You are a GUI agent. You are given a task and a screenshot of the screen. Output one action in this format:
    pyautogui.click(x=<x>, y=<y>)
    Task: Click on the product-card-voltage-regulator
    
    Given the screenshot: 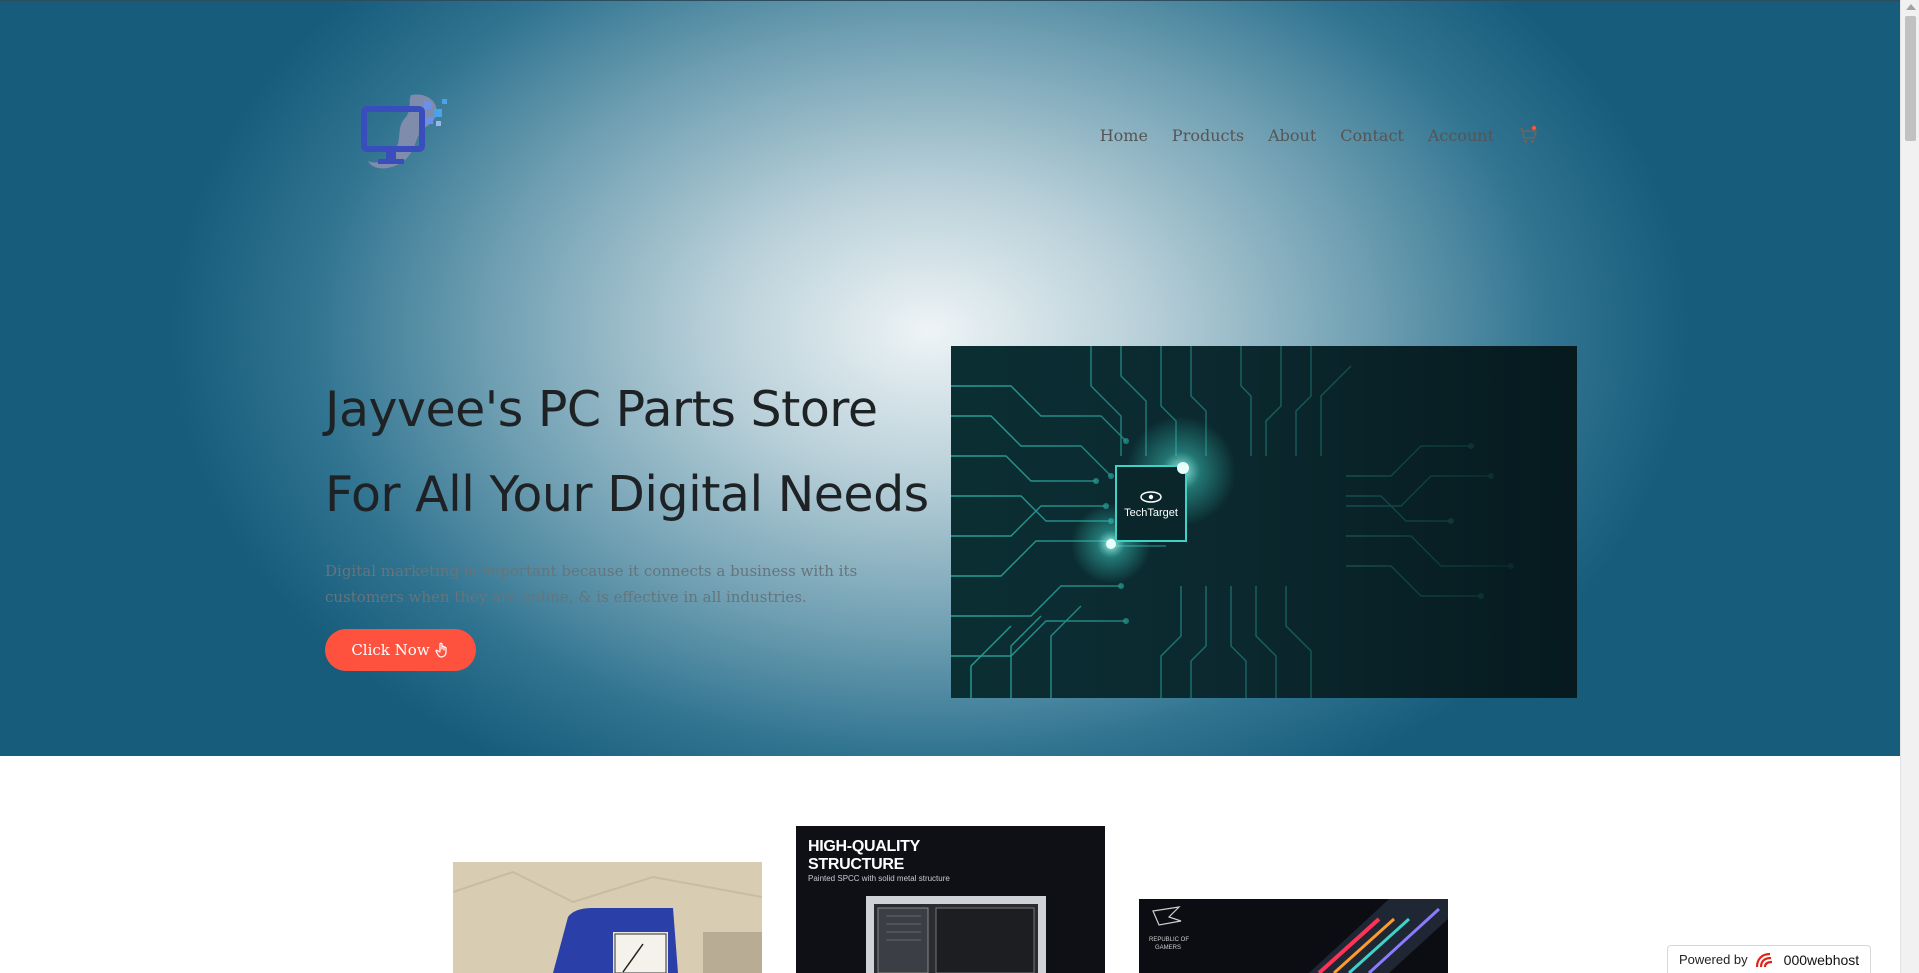 What is the action you would take?
    pyautogui.click(x=607, y=917)
    